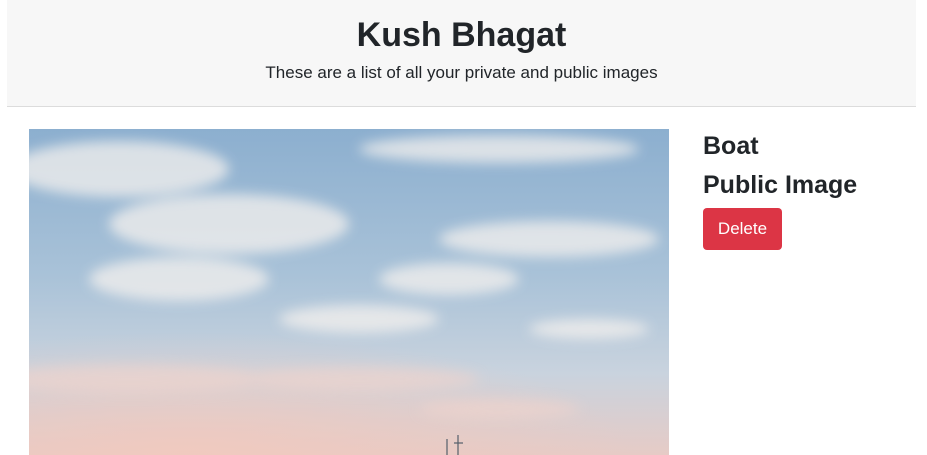  I want to click on image-details: Boat Public Image Delete, so click(808, 189).